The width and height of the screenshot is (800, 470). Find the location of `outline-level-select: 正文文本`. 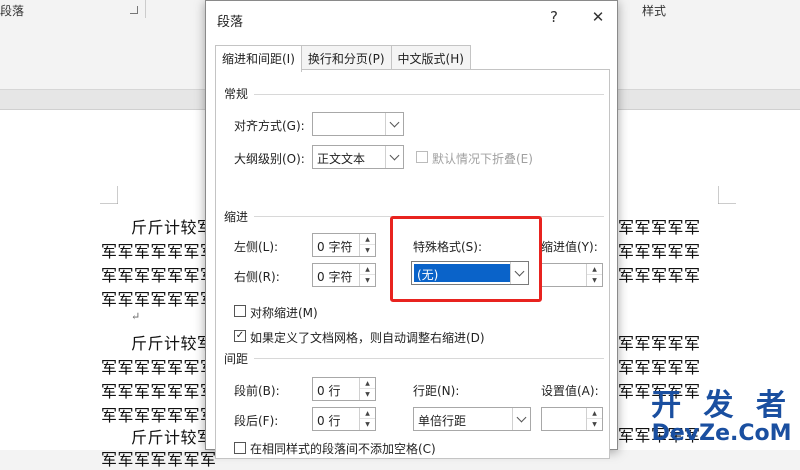

outline-level-select: 正文文本 is located at coordinates (358, 157).